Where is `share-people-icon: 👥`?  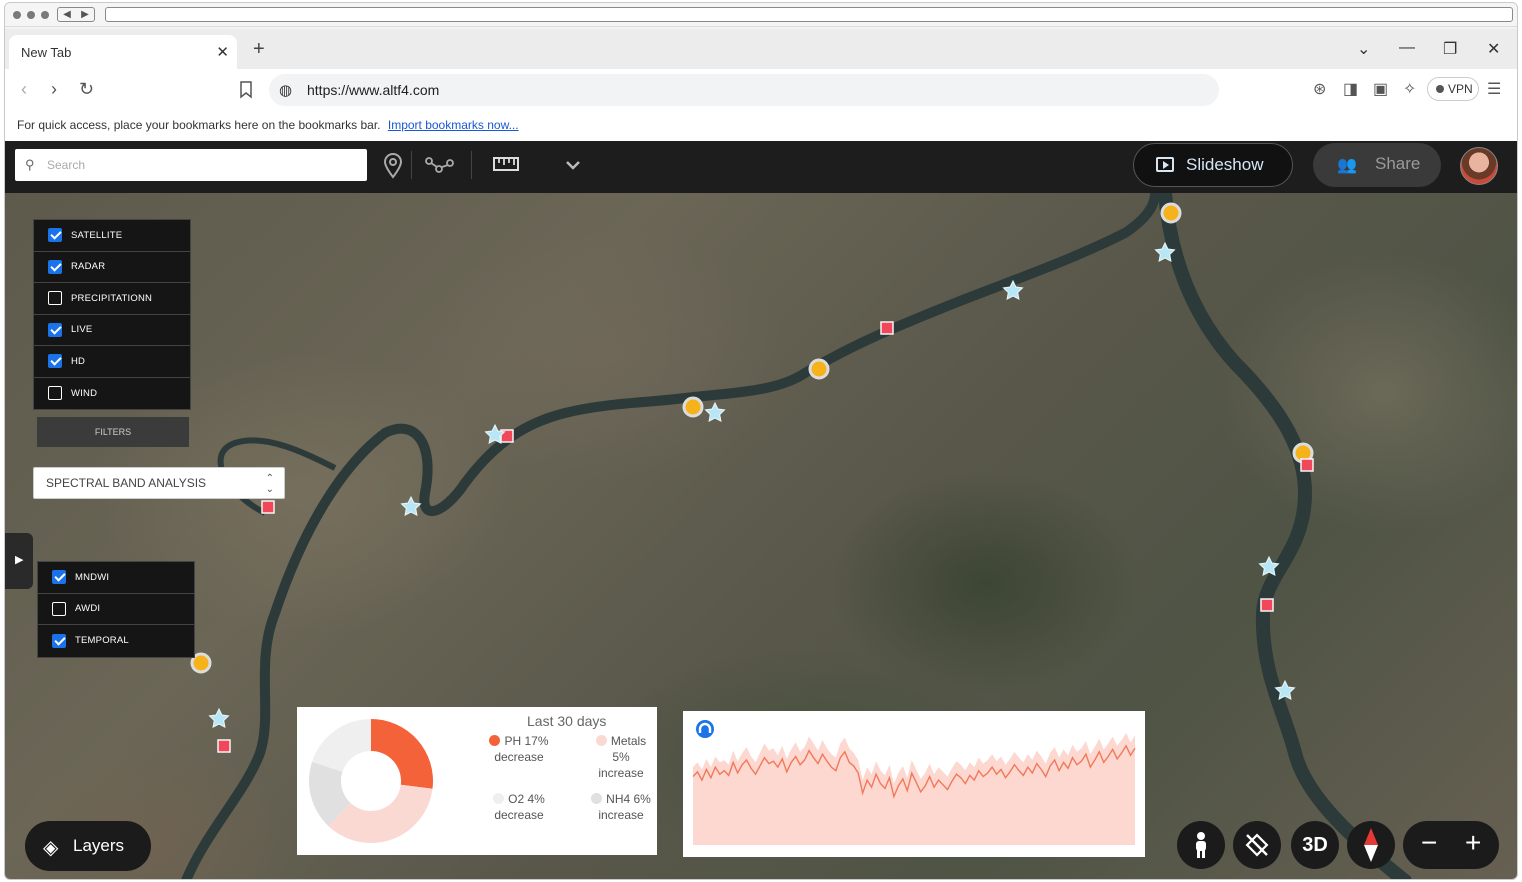
share-people-icon: 👥 is located at coordinates (1347, 165).